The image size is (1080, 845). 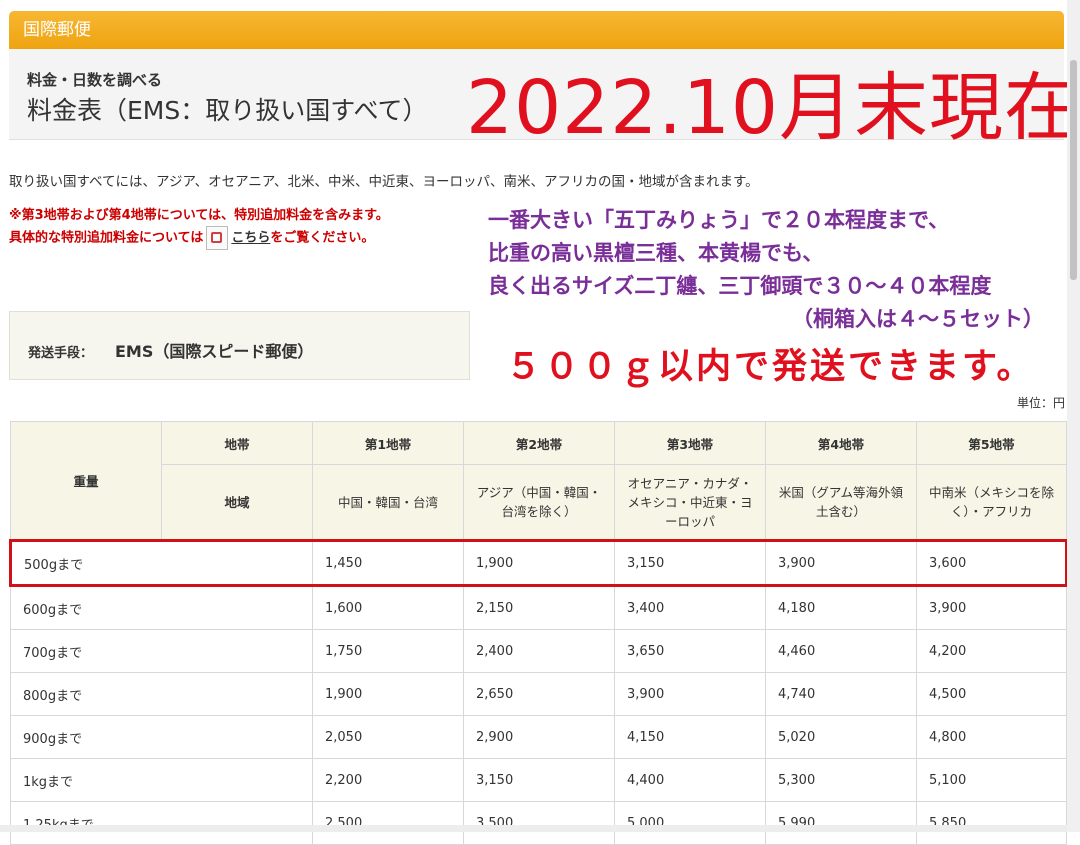 I want to click on price-cell: 3,650, so click(x=690, y=651).